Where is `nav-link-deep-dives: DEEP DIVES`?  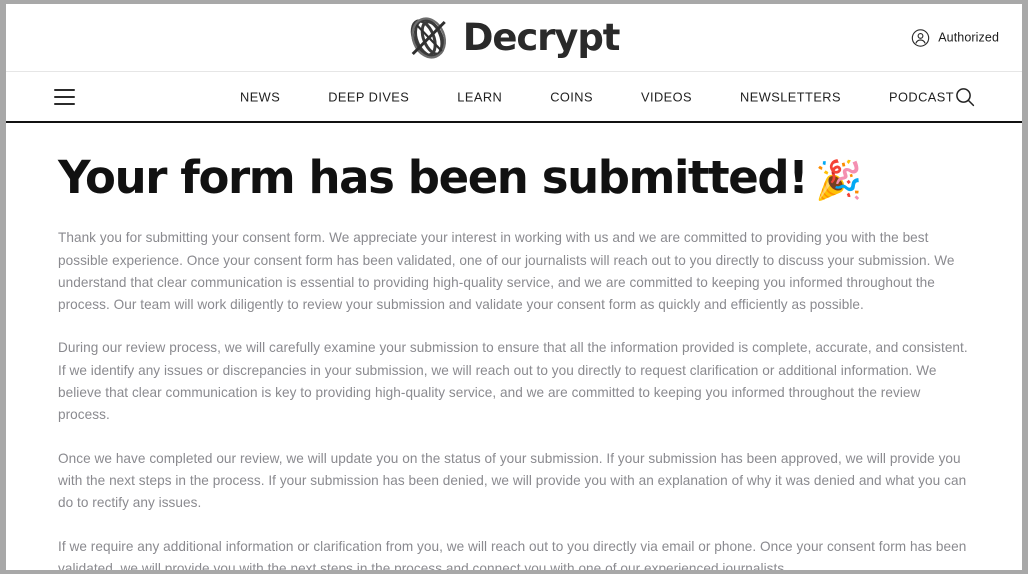 nav-link-deep-dives: DEEP DIVES is located at coordinates (368, 96).